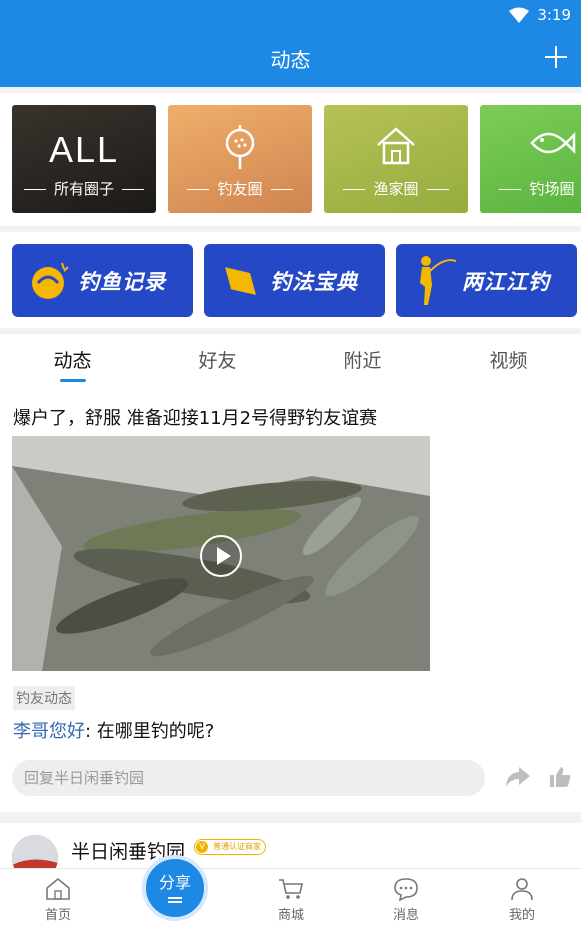  I want to click on circle-carousel: ALL 所有圈子 钓友圈 渔家圈 钓场圈, so click(290, 159).